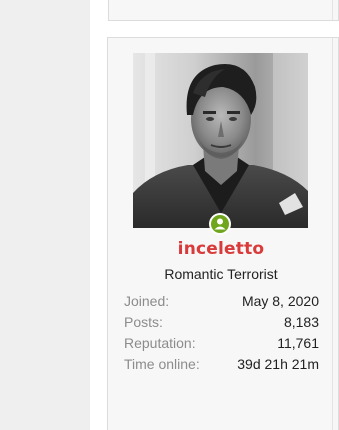 The image size is (339, 430). I want to click on stat-label: Reputation:, so click(160, 343).